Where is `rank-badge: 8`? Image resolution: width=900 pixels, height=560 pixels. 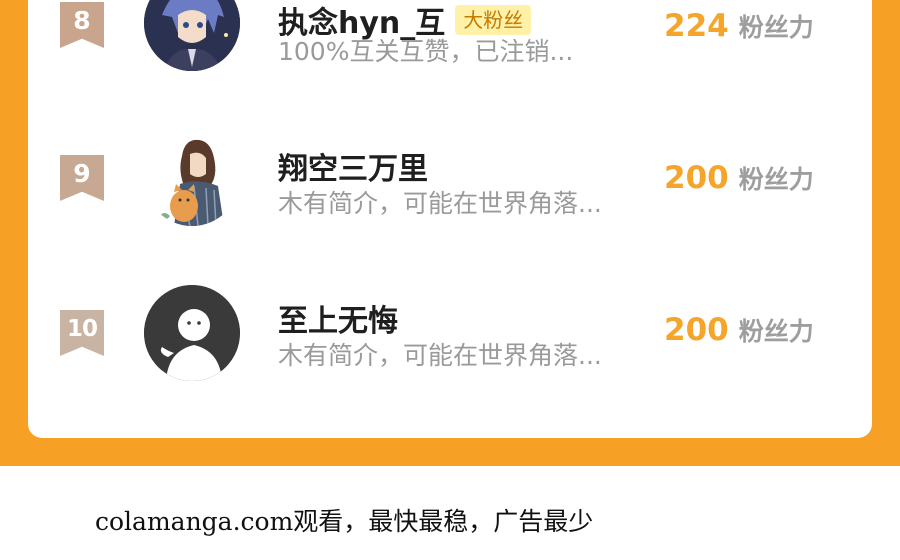 rank-badge: 8 is located at coordinates (82, 25).